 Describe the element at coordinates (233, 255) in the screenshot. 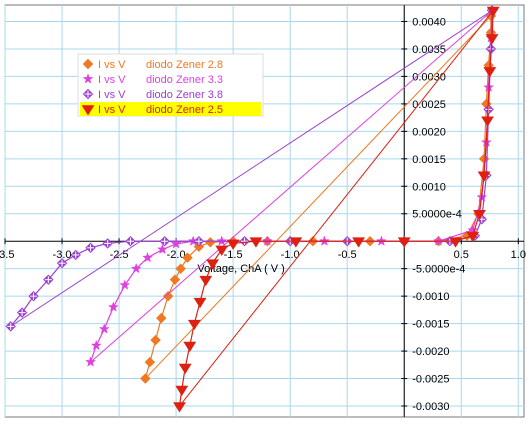

I see `x-tick-label: -1.5` at that location.